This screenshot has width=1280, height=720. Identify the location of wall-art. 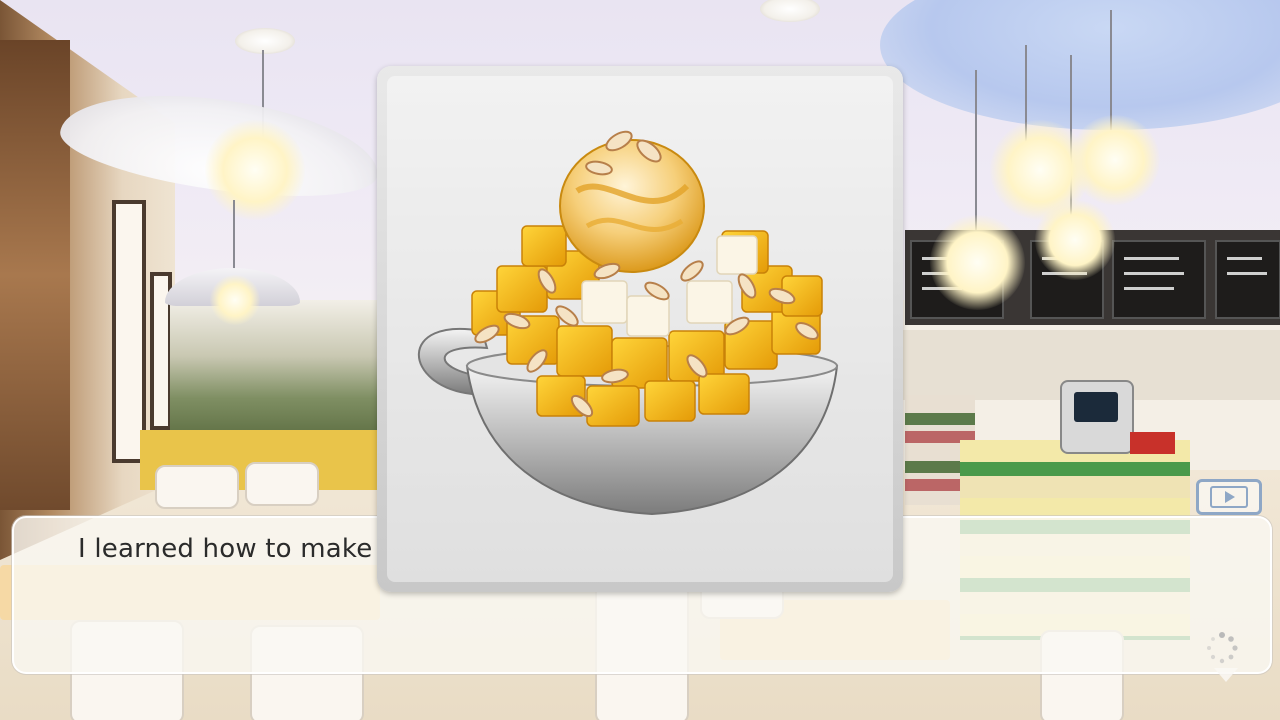
(35, 275).